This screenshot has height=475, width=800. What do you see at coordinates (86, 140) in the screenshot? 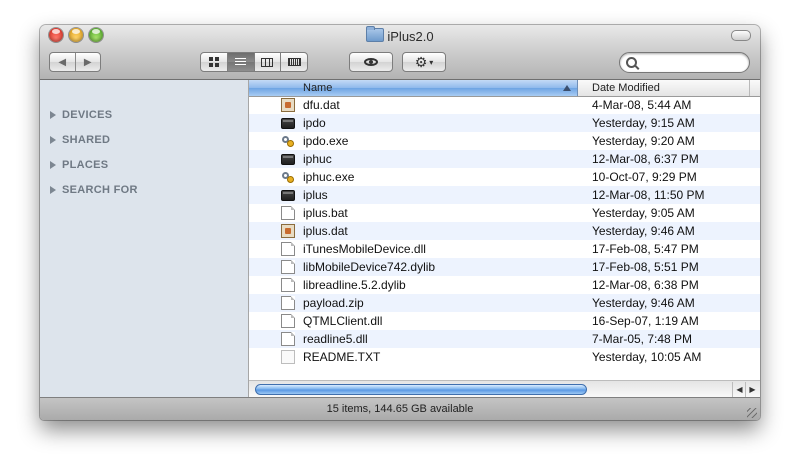
I see `sidebar-section-label: SHARED` at bounding box center [86, 140].